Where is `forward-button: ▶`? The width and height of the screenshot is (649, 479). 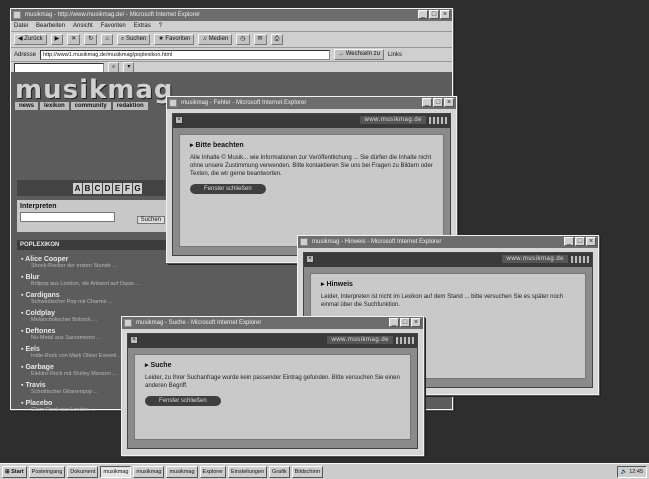
forward-button: ▶ is located at coordinates (57, 39).